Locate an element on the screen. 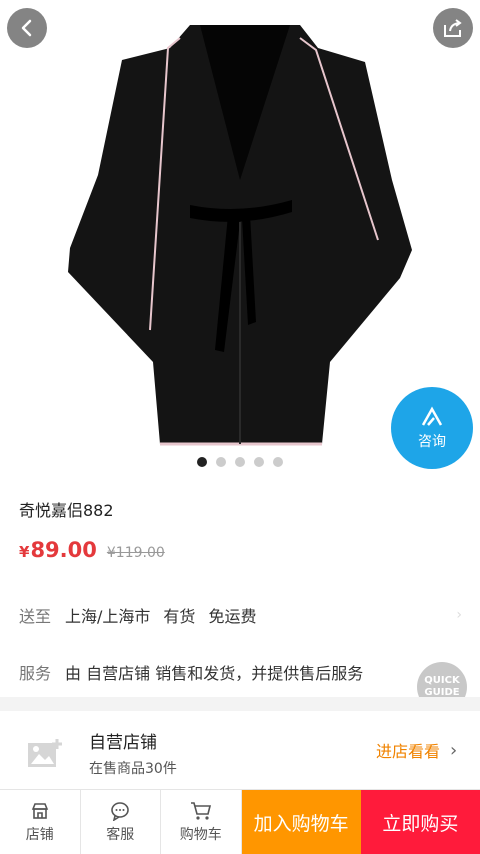  store-tab-button: 店铺 is located at coordinates (40, 822).